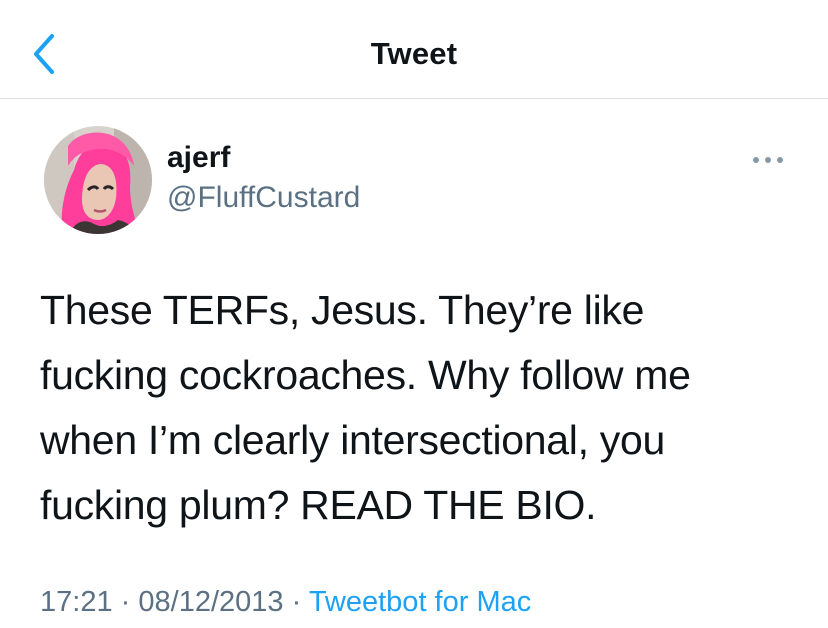 This screenshot has width=828, height=628. What do you see at coordinates (76, 602) in the screenshot?
I see `tweet-time: 17:21` at bounding box center [76, 602].